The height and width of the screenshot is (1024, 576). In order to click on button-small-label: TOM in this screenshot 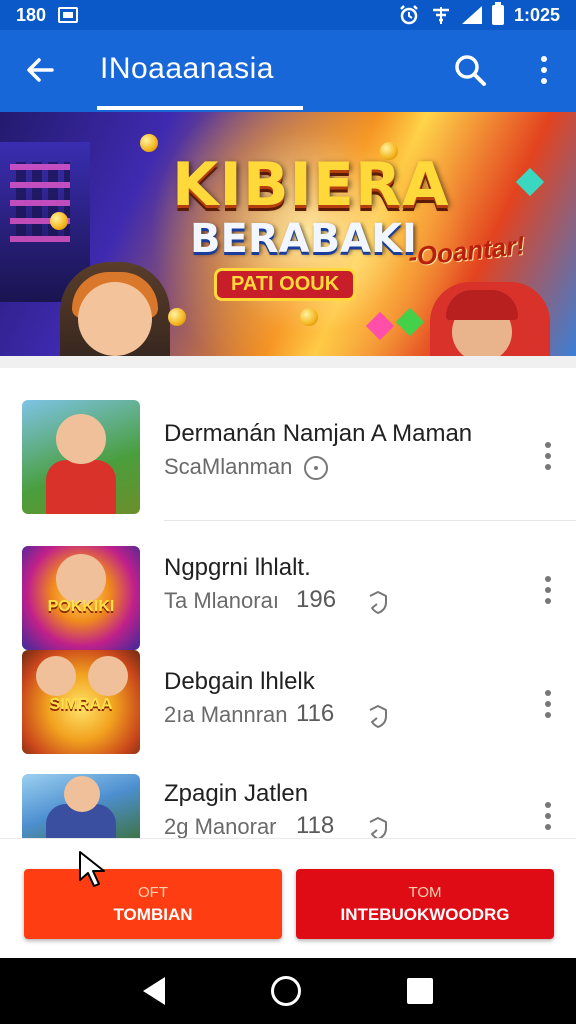, I will do `click(425, 892)`.